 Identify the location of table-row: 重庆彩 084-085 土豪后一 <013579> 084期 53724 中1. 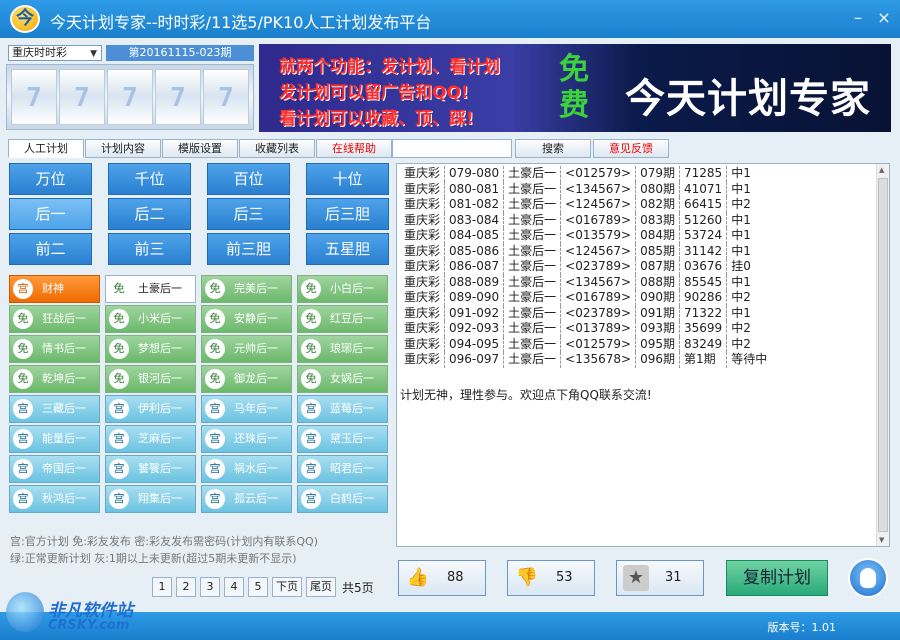
(585, 236).